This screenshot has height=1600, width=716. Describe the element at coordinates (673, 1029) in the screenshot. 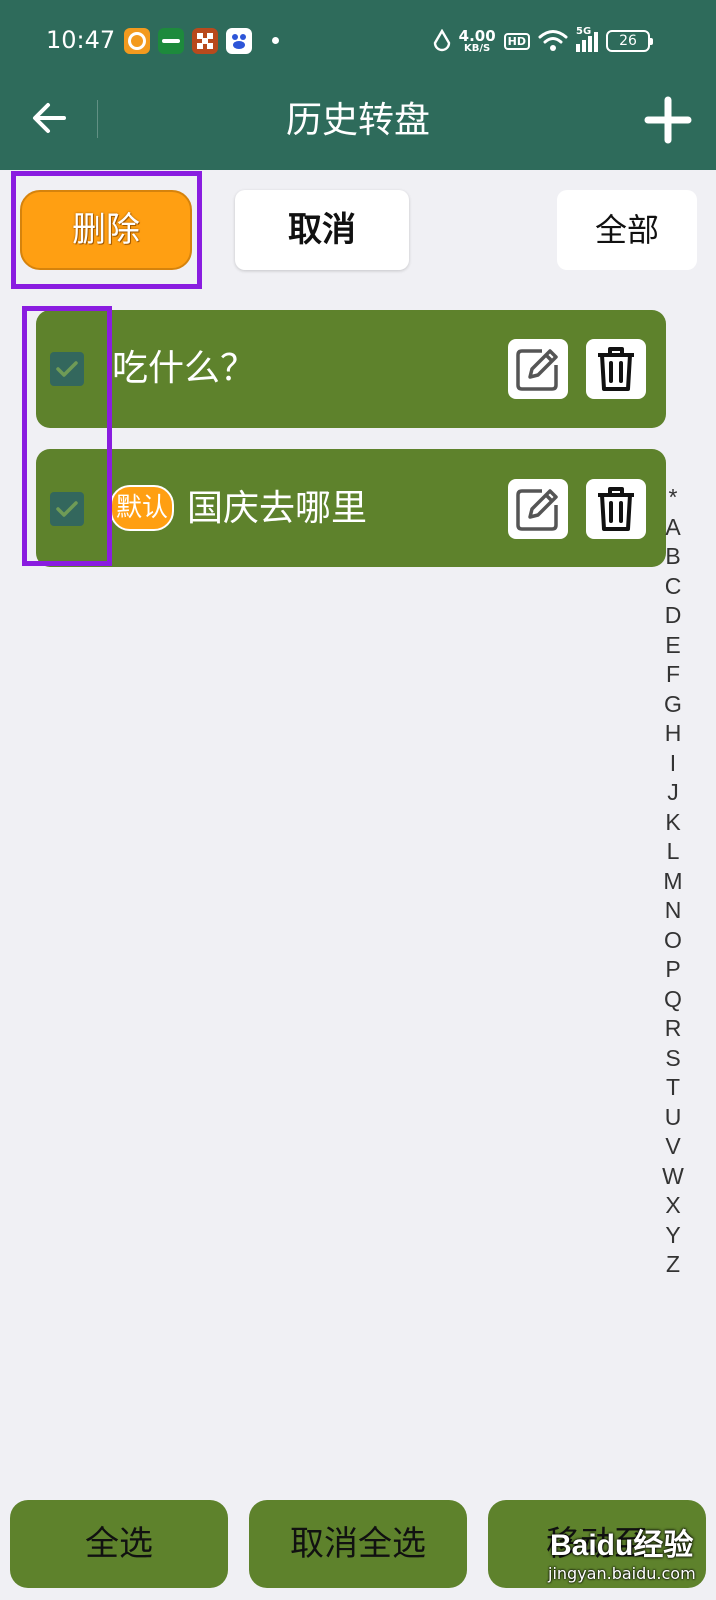

I see `alpha-index-letter: R` at that location.